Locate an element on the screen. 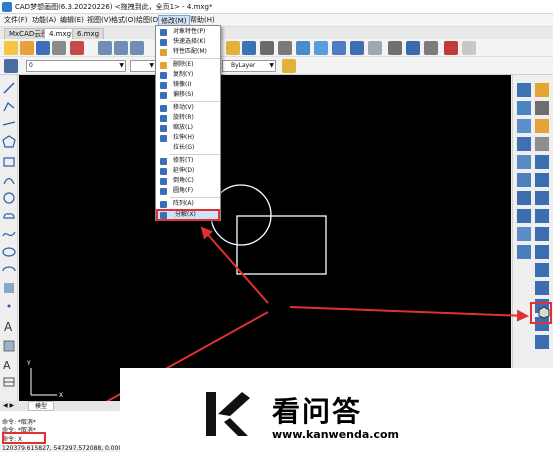  measure-icon is located at coordinates (339, 48).